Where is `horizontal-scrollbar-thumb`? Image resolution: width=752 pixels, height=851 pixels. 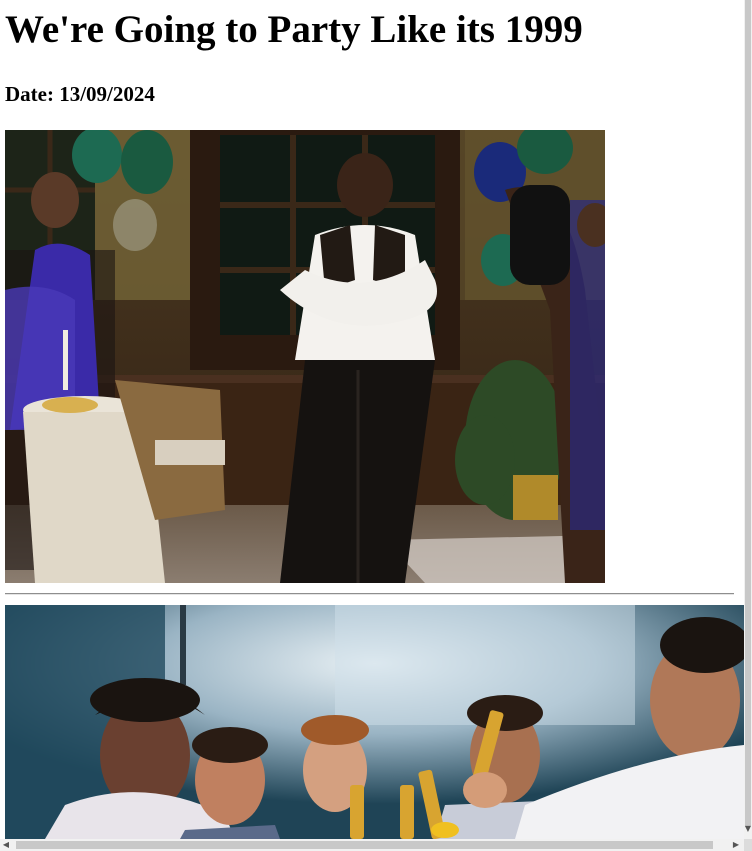
horizontal-scrollbar-thumb is located at coordinates (364, 845).